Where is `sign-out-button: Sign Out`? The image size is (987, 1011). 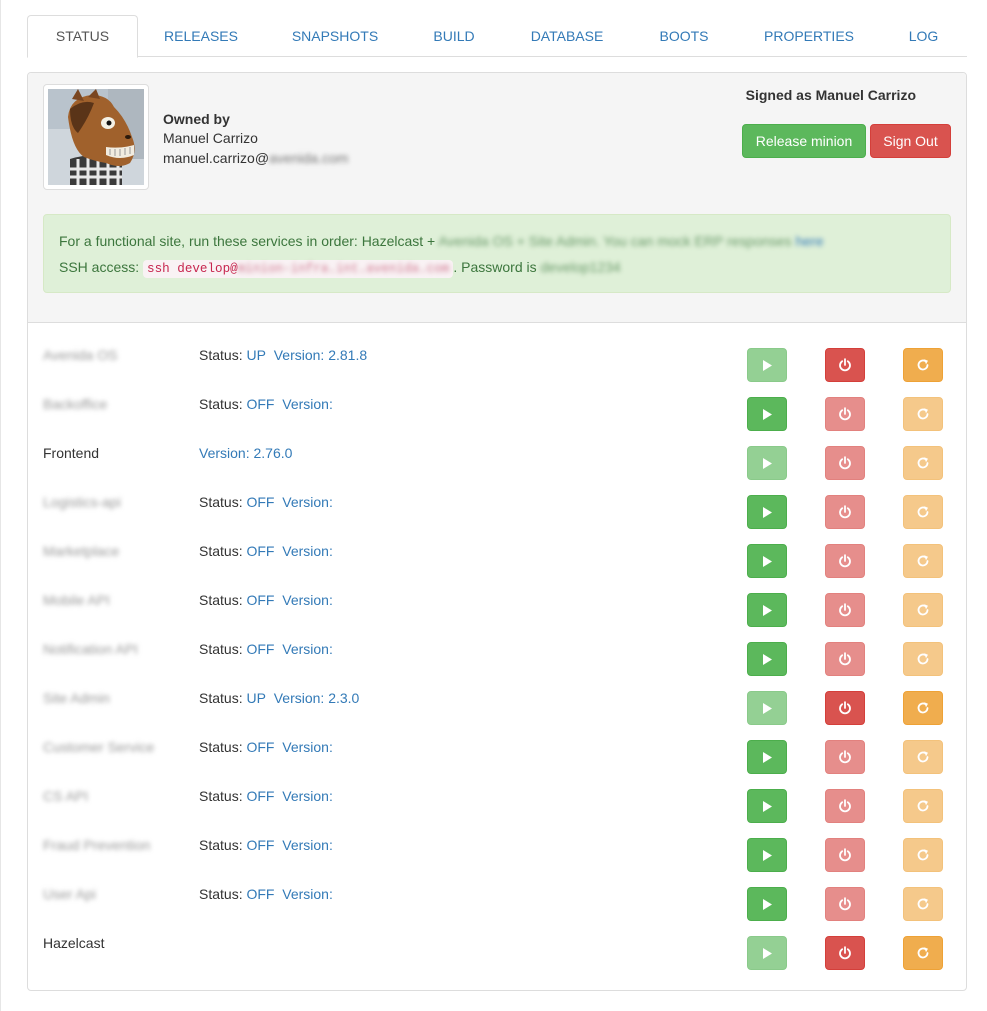 sign-out-button: Sign Out is located at coordinates (910, 141).